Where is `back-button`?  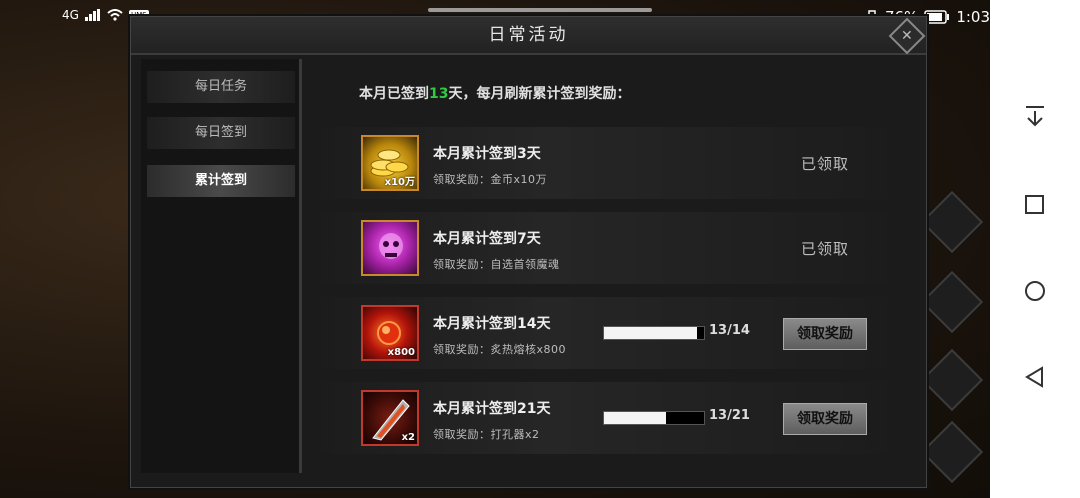 back-button is located at coordinates (1035, 377).